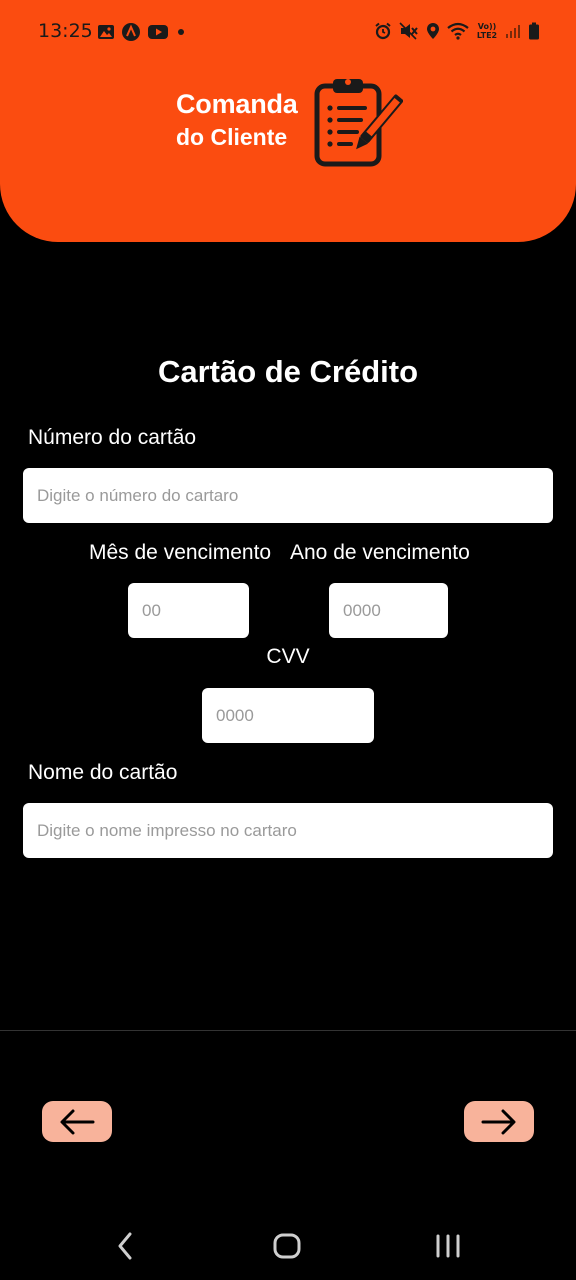 This screenshot has width=576, height=1280. I want to click on battery-icon, so click(534, 31).